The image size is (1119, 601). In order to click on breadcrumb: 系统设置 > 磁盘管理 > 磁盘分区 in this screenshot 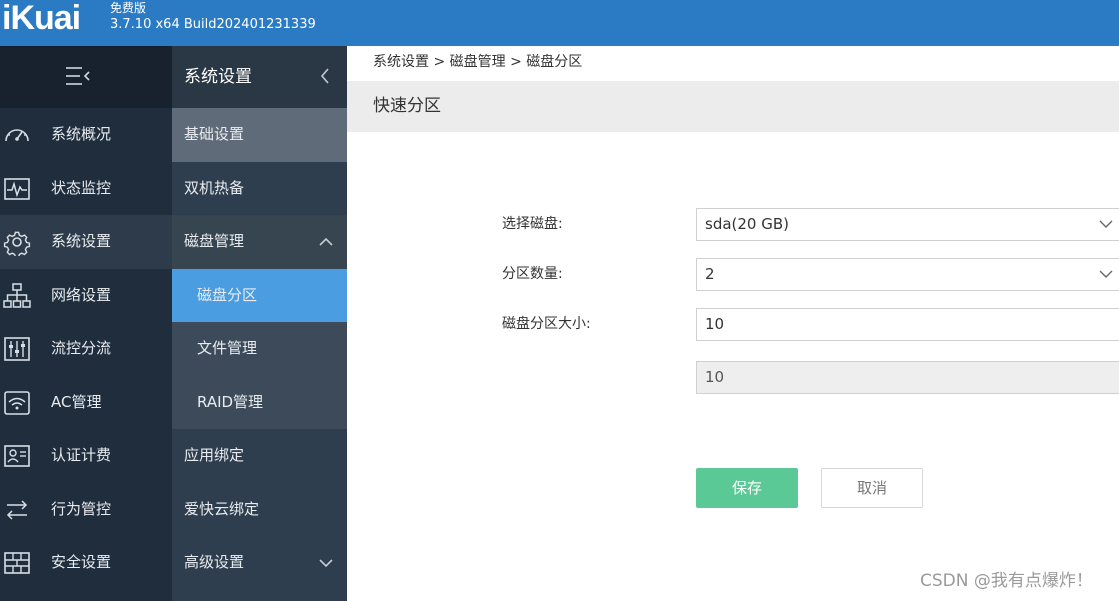, I will do `click(478, 62)`.